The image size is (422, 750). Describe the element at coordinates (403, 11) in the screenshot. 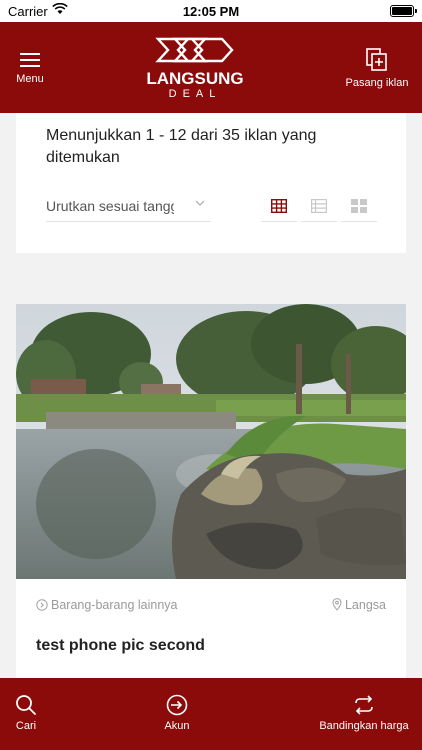

I see `battery-icon` at that location.